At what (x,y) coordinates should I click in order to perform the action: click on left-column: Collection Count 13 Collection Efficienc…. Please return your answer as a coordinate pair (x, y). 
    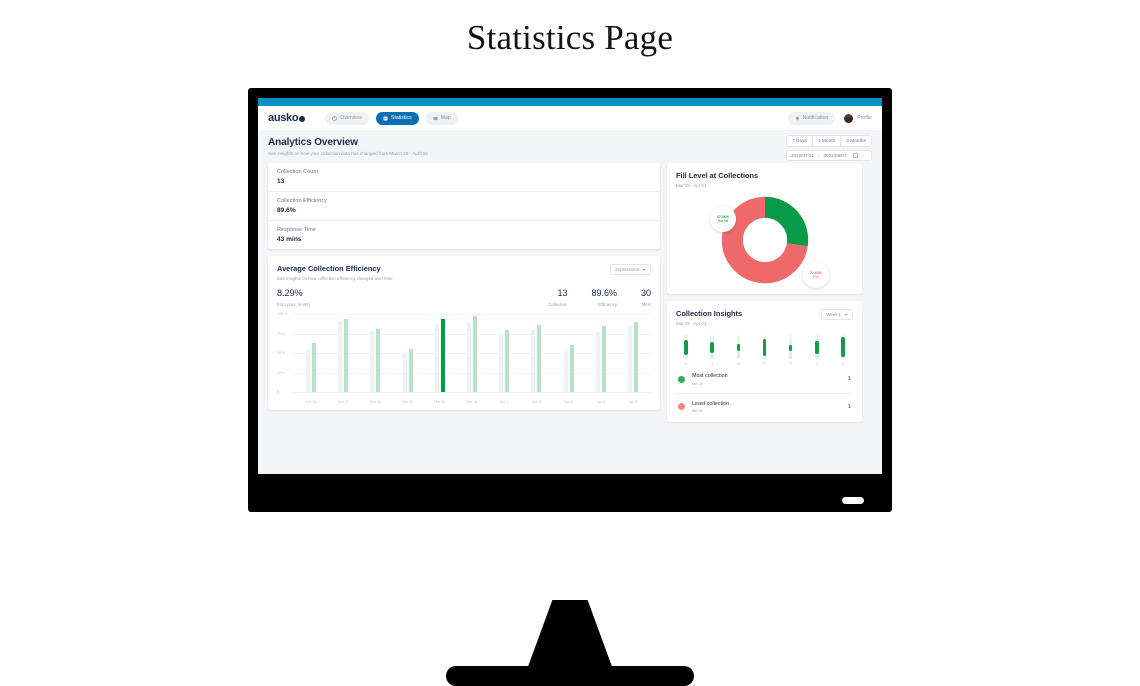
    Looking at the image, I should click on (464, 292).